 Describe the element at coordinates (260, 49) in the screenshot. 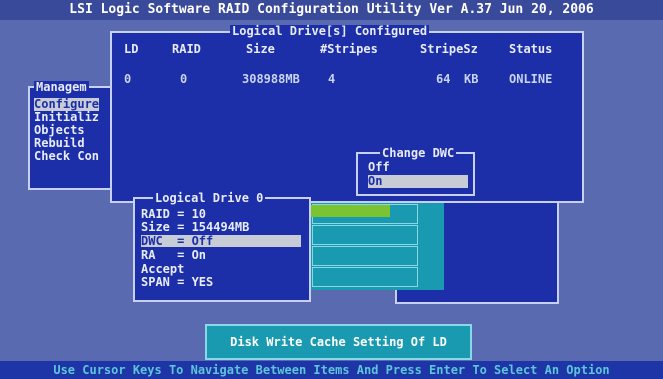

I see `col-header-size: Size` at that location.